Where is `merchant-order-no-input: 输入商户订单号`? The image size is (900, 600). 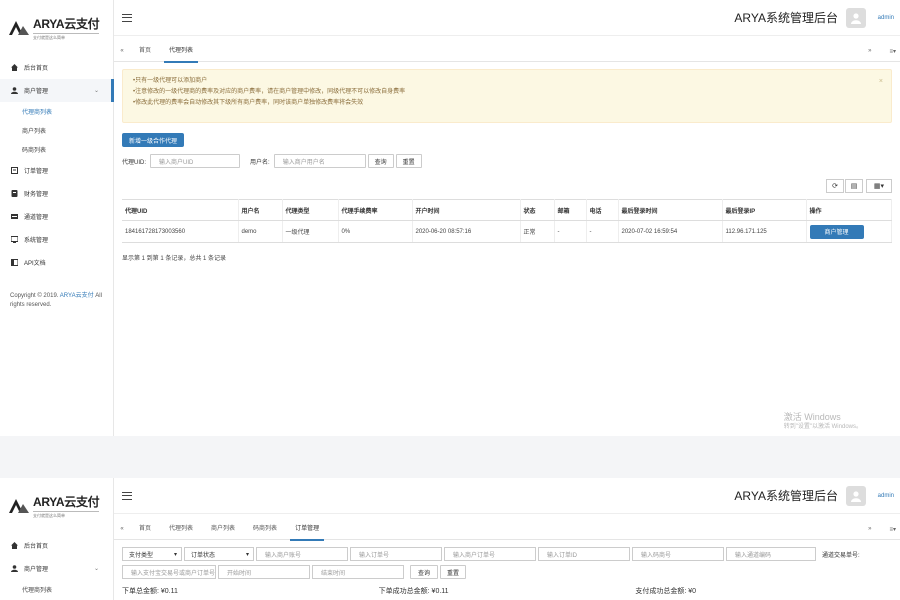
merchant-order-no-input: 输入商户订单号 is located at coordinates (490, 554).